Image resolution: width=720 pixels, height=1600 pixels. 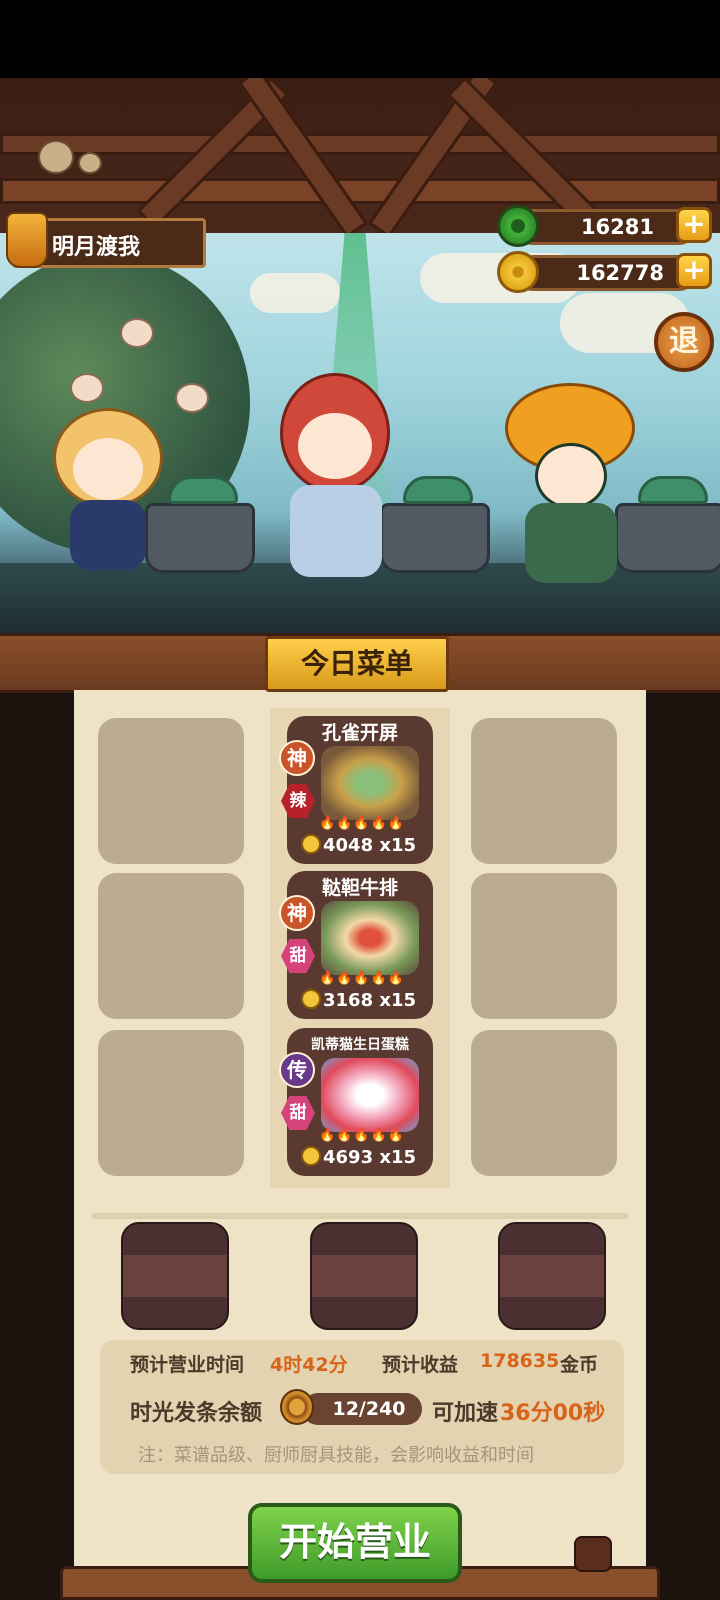 What do you see at coordinates (360, 1216) in the screenshot?
I see `divider` at bounding box center [360, 1216].